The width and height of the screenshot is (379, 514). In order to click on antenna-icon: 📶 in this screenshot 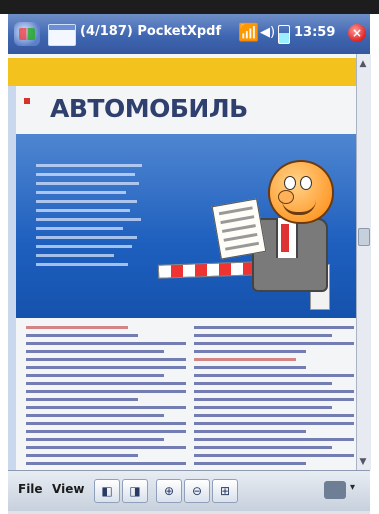, I will do `click(248, 33)`.